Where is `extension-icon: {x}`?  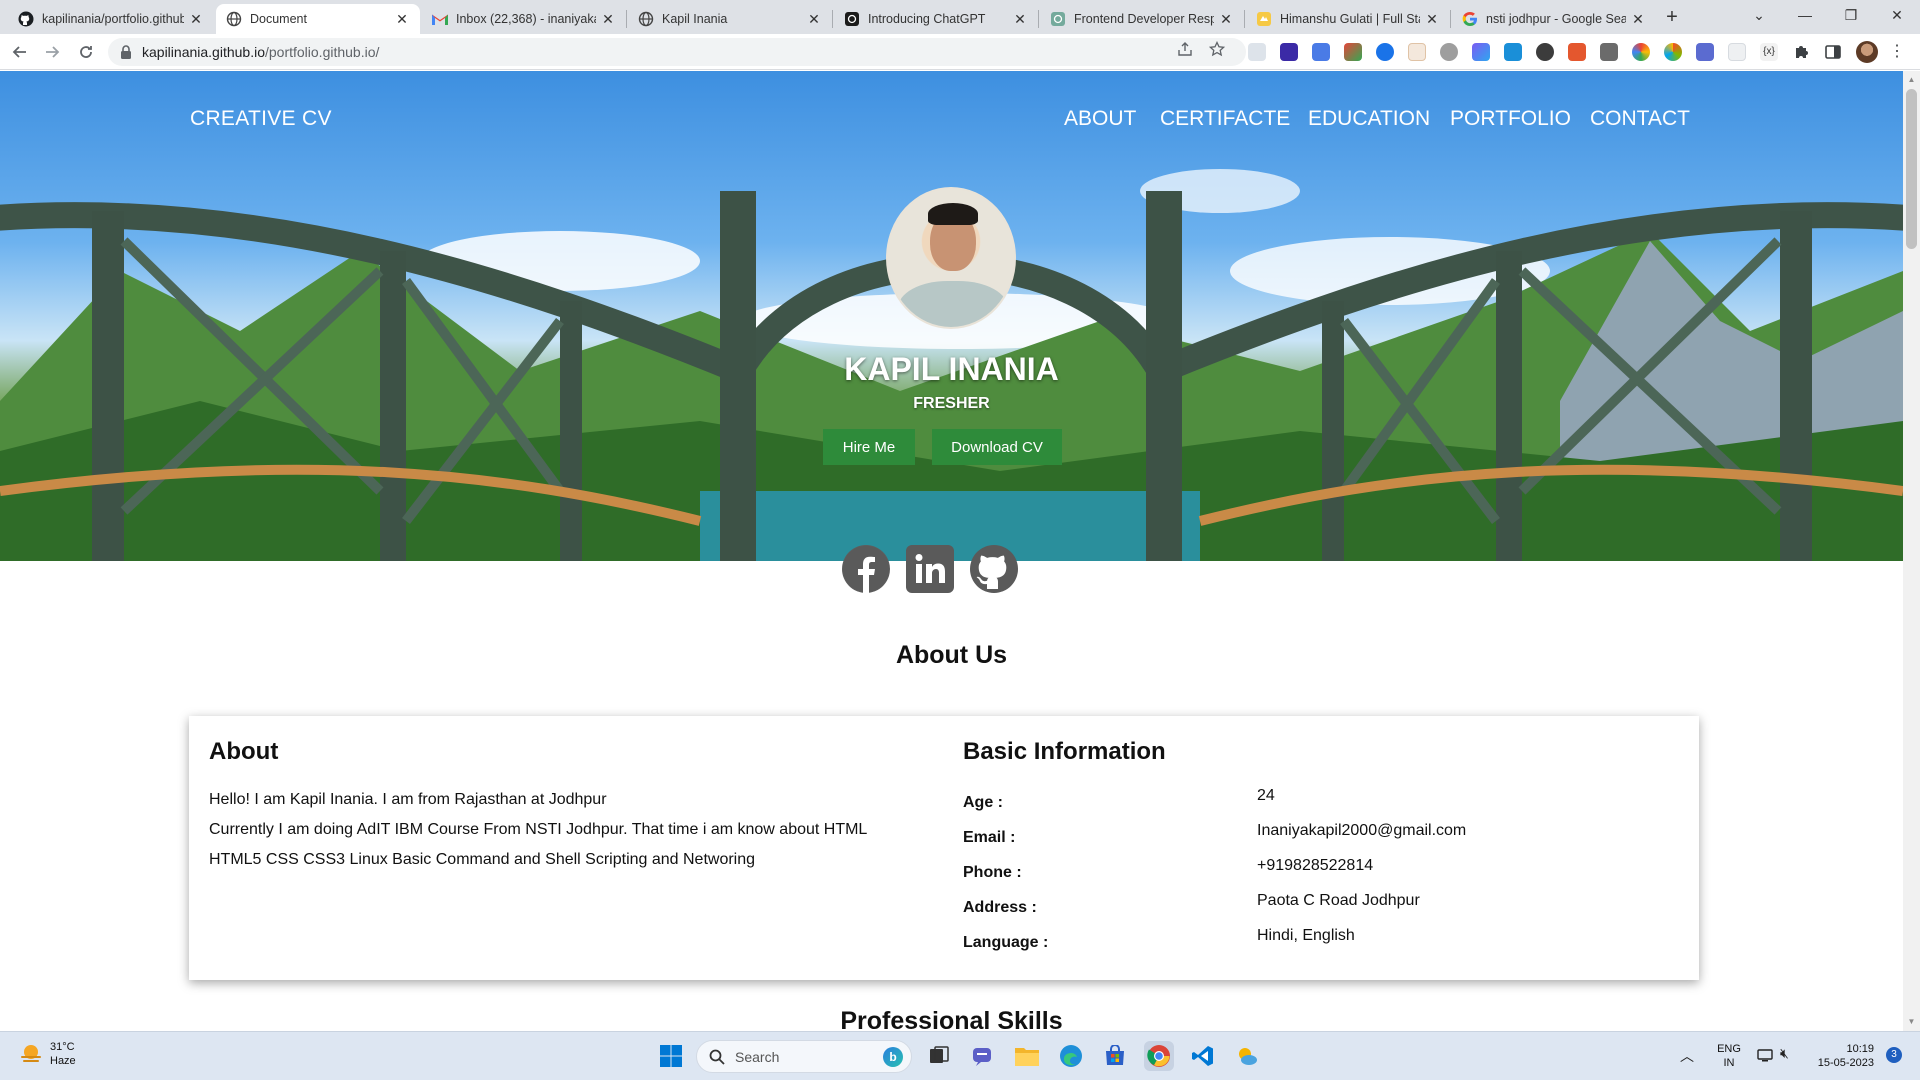 extension-icon: {x} is located at coordinates (1769, 52).